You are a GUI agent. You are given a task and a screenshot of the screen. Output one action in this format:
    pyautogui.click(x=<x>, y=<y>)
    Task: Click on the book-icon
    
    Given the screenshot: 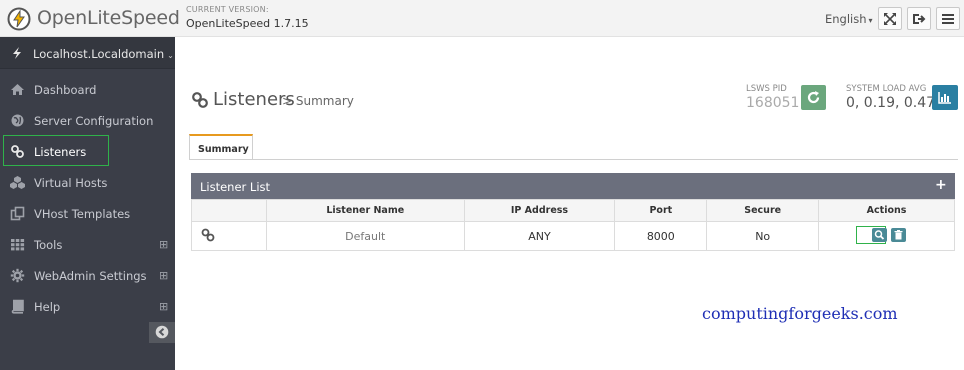 What is the action you would take?
    pyautogui.click(x=17, y=306)
    